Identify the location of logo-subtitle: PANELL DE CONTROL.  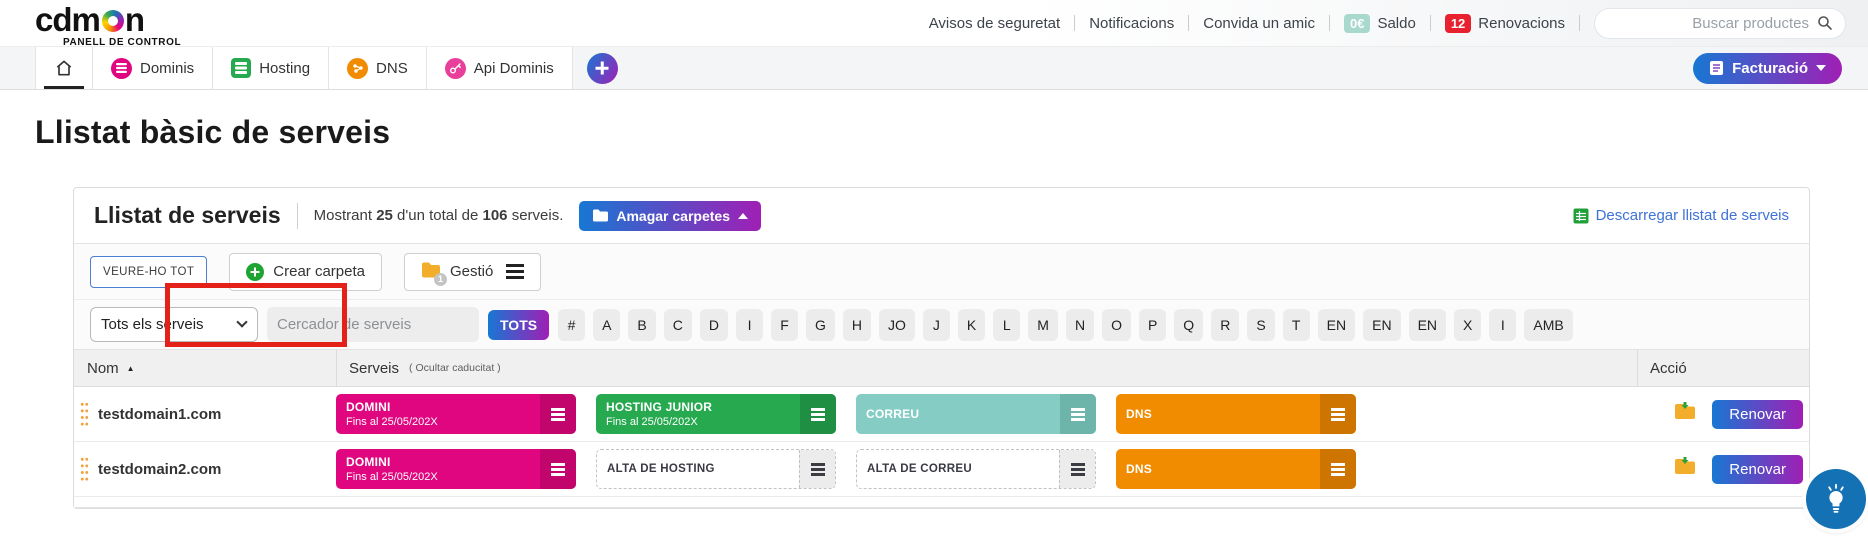
(122, 42).